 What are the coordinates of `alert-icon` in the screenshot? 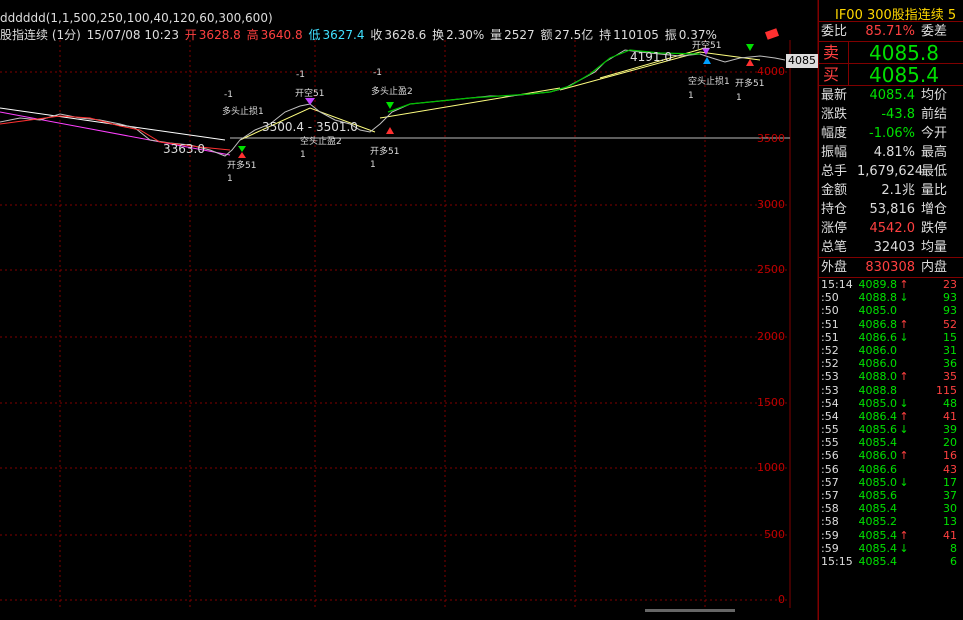 It's located at (772, 34).